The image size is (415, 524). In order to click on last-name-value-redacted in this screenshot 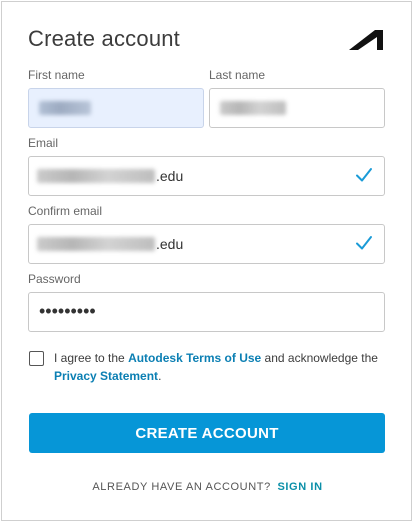, I will do `click(253, 108)`.